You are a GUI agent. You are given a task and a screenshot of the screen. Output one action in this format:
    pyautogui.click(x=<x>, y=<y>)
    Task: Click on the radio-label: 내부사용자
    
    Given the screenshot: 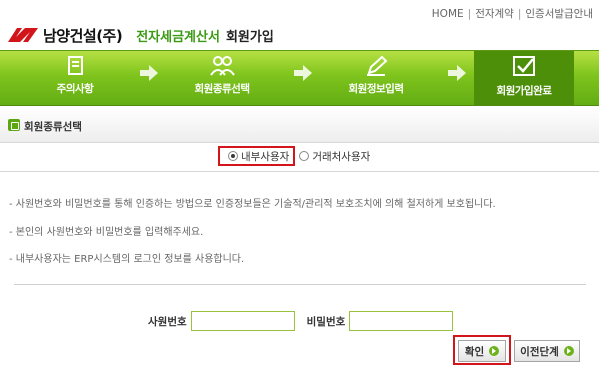 What is the action you would take?
    pyautogui.click(x=265, y=156)
    